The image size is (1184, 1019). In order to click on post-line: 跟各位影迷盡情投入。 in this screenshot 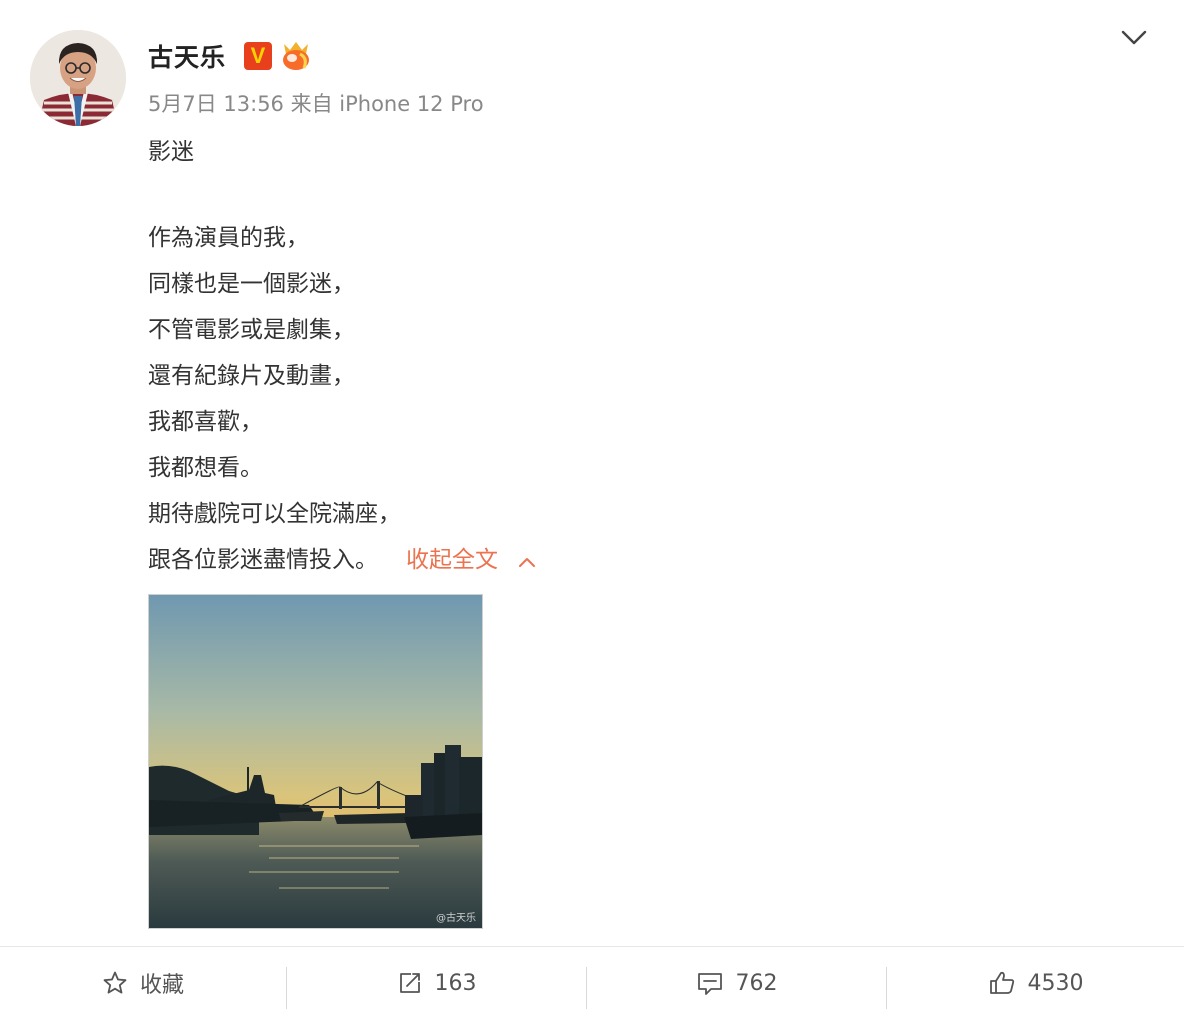, I will do `click(263, 560)`.